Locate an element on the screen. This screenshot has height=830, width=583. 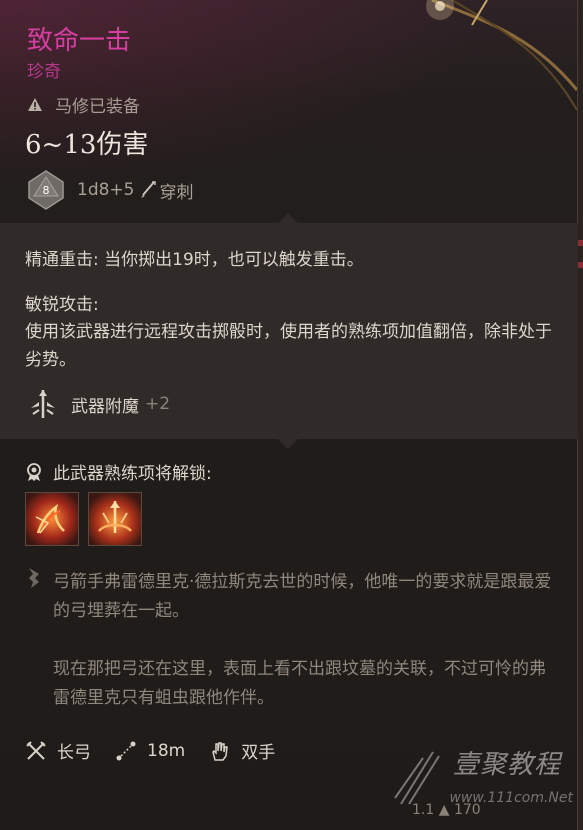
crossed-swords-icon is located at coordinates (36, 750).